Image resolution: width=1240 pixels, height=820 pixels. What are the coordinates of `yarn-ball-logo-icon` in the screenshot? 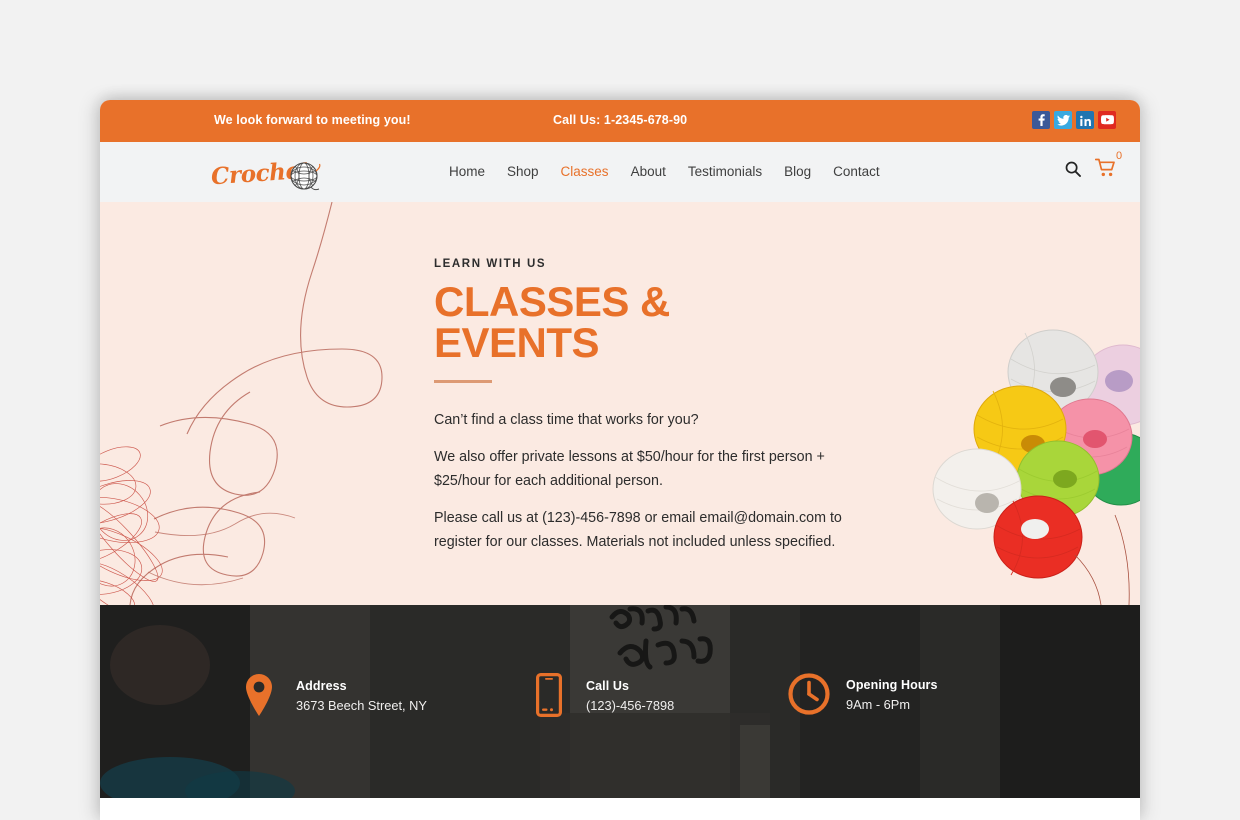 It's located at (305, 176).